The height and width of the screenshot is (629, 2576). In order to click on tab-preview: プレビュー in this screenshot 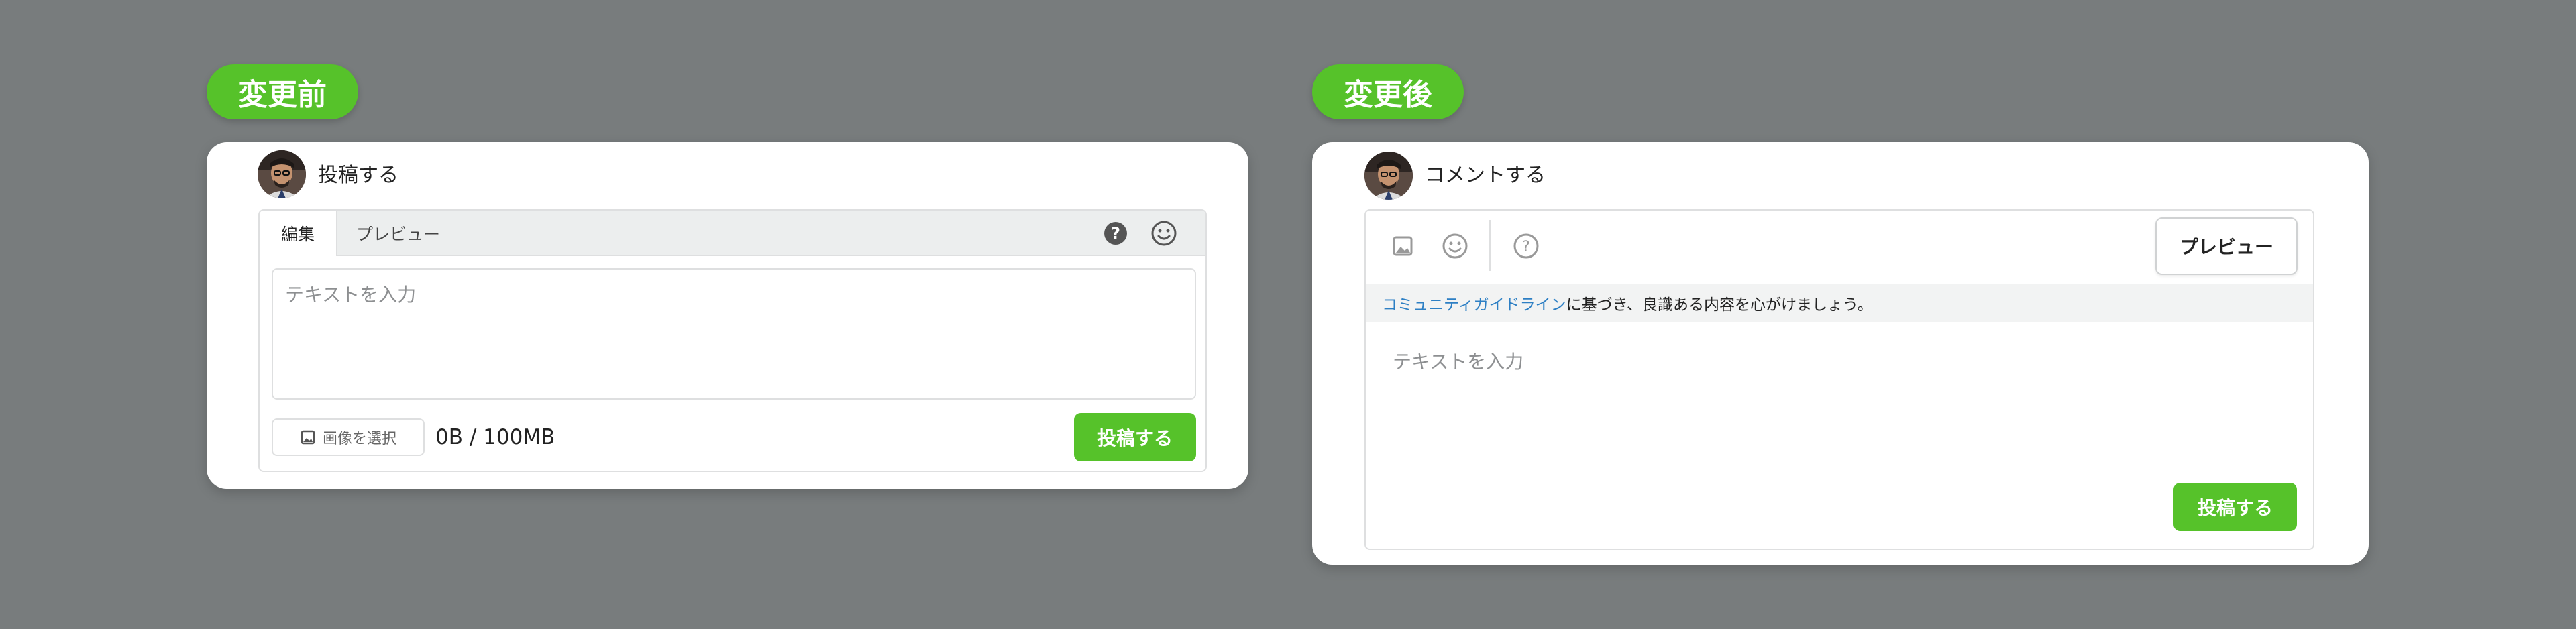, I will do `click(398, 233)`.